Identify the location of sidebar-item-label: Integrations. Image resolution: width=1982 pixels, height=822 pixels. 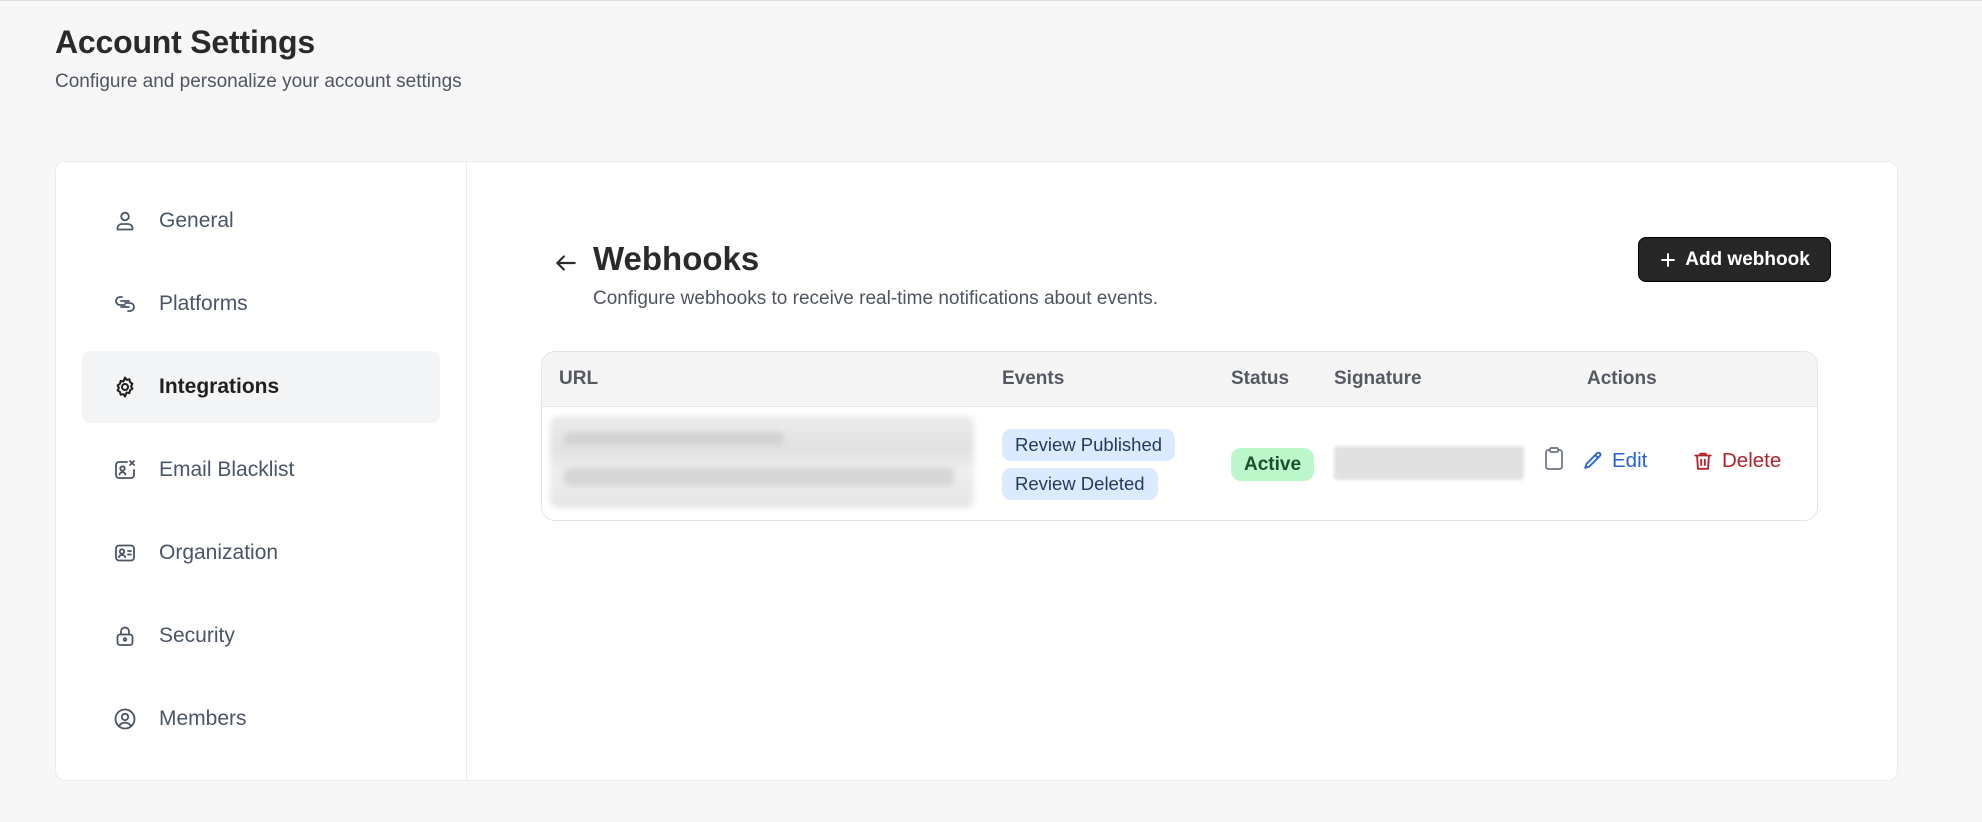
(219, 386).